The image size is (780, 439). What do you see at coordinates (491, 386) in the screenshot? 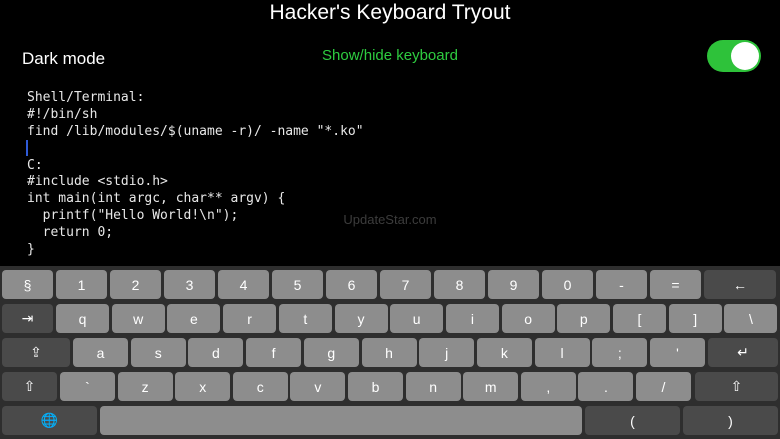
I see `key-row4-8: m` at bounding box center [491, 386].